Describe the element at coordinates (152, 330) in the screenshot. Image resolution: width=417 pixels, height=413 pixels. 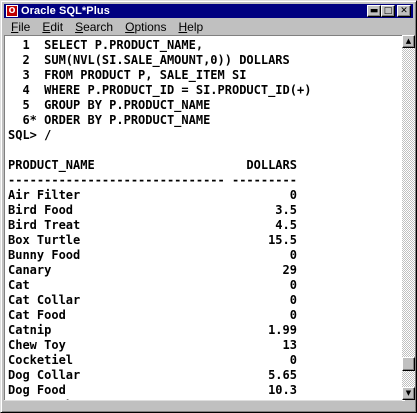
I see `console-line: Catnip 1.99` at that location.